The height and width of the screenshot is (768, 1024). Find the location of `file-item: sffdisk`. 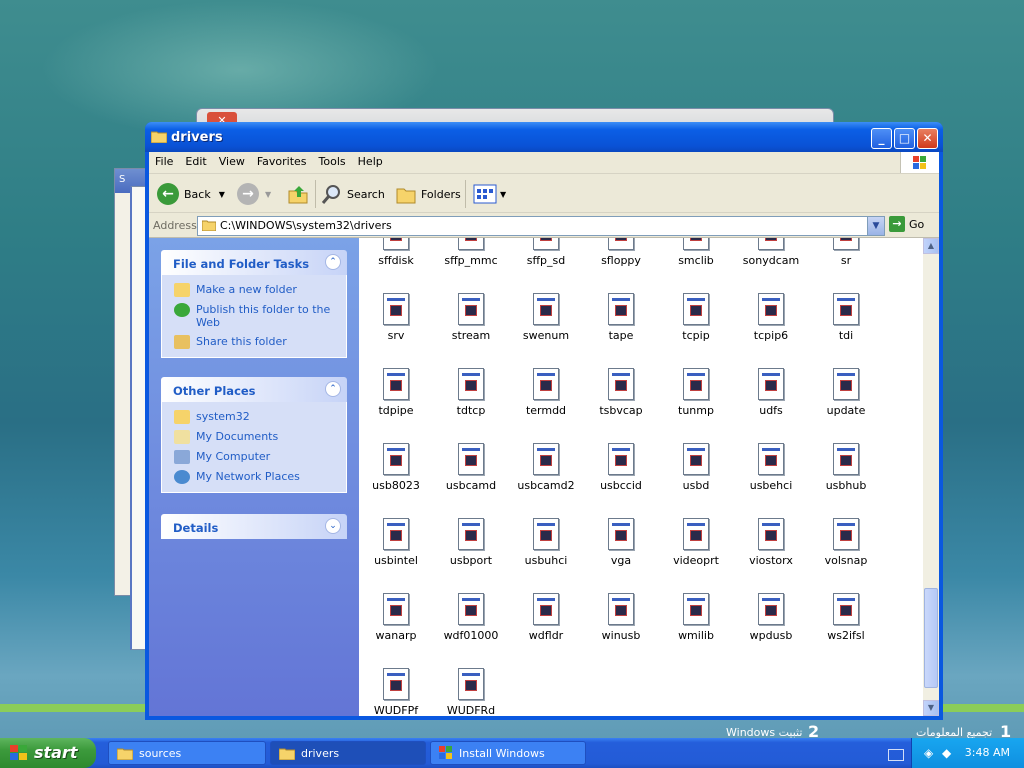

file-item: sffdisk is located at coordinates (396, 252).